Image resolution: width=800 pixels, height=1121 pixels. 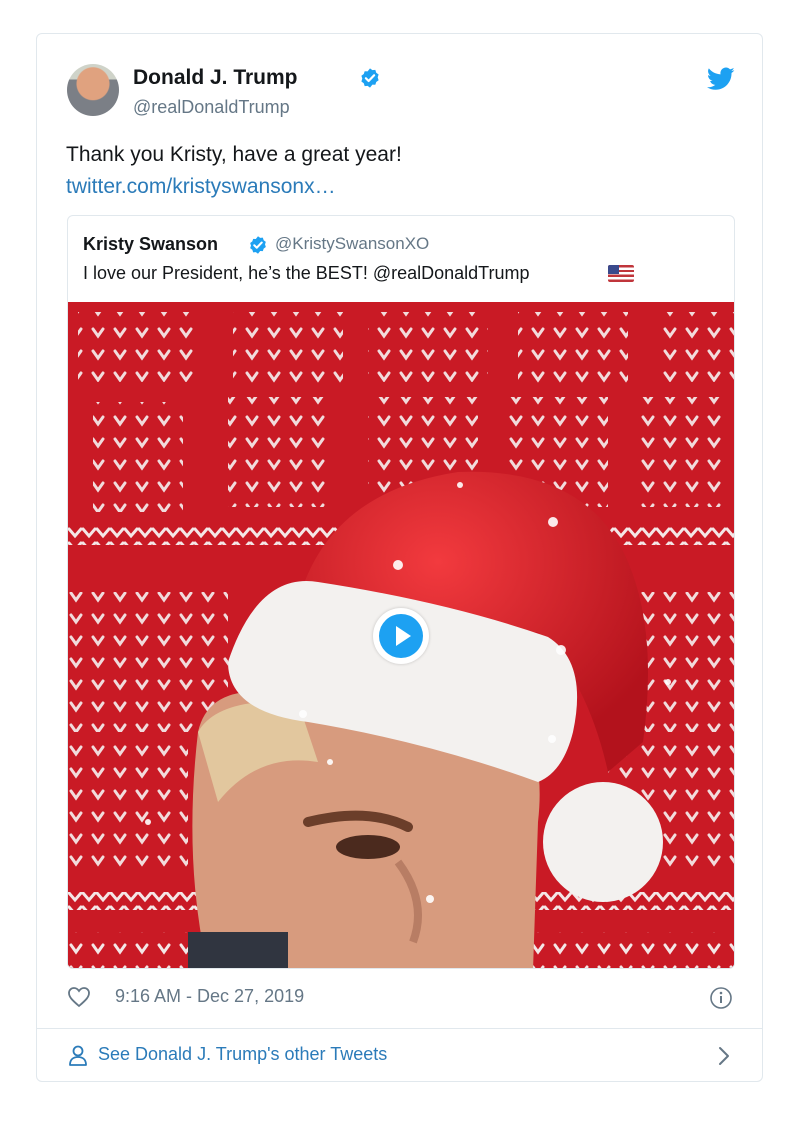 What do you see at coordinates (402, 94) in the screenshot?
I see `tweet-header: Donald J. Trump @realDonaldTrump` at bounding box center [402, 94].